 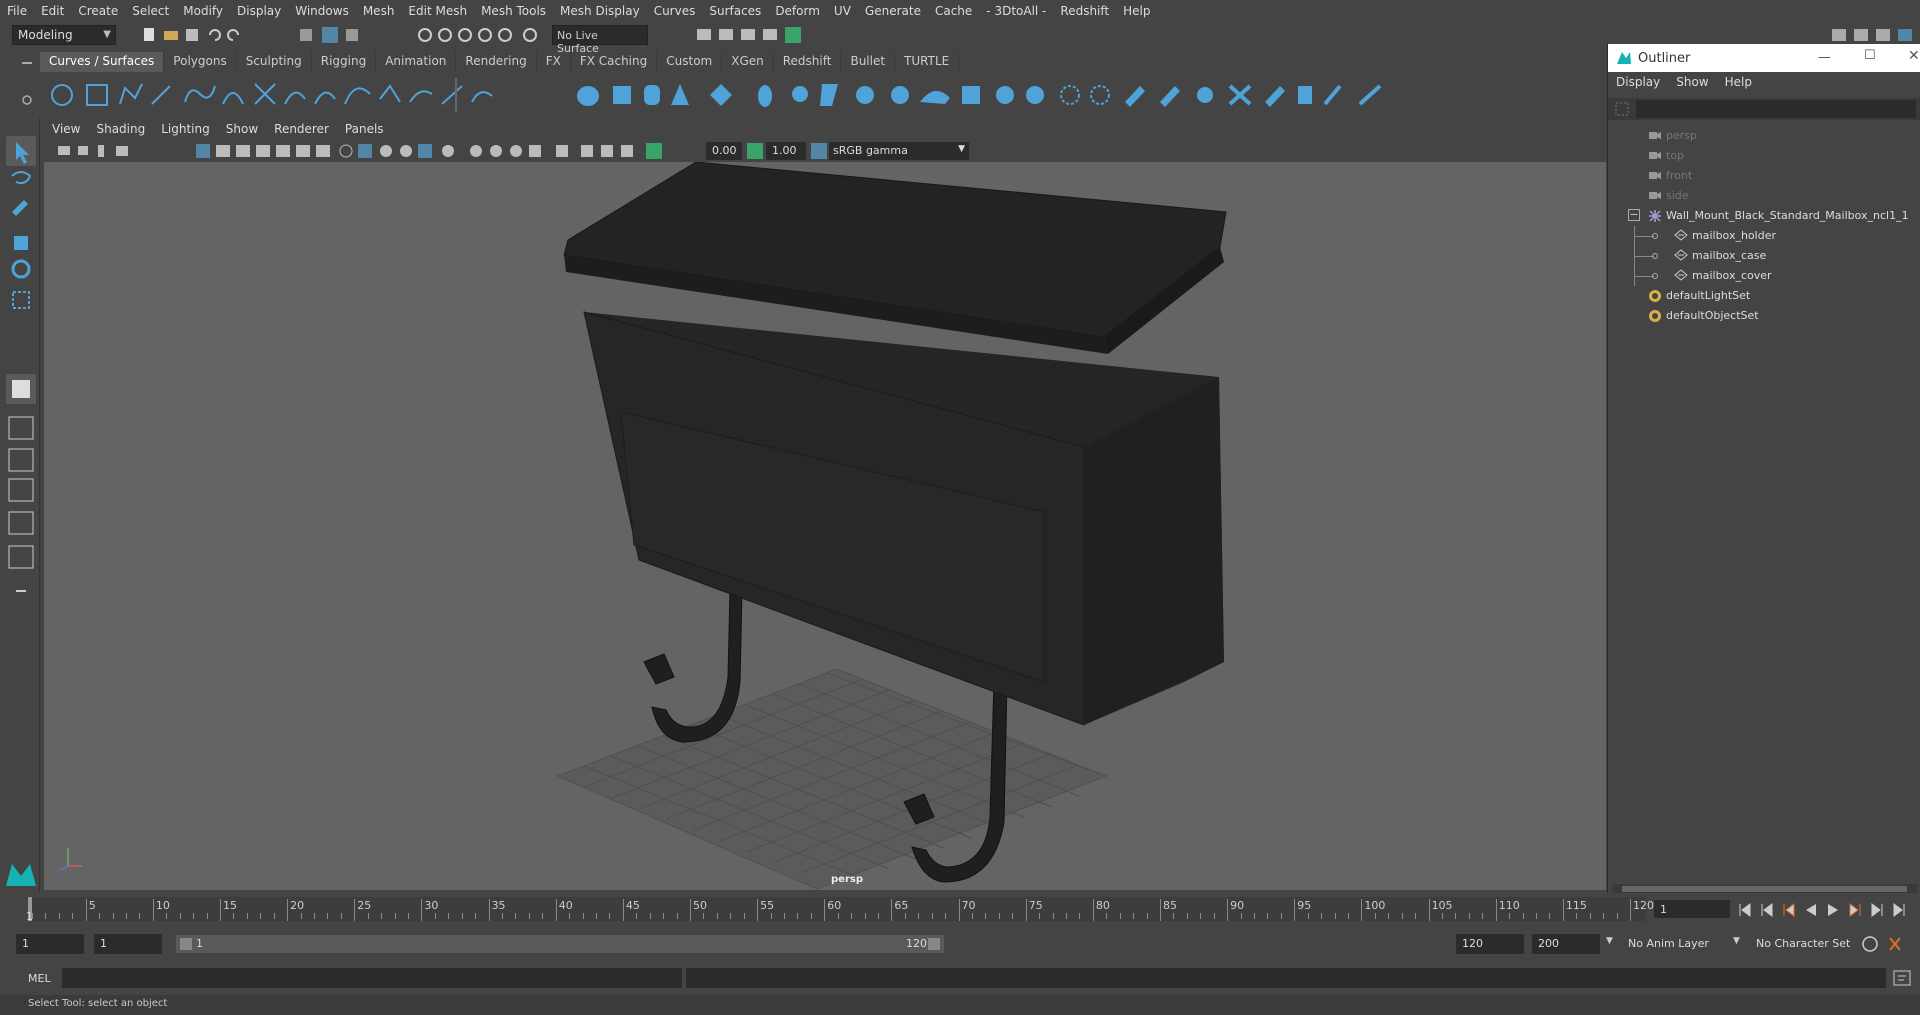 I want to click on mel-label: MEL, so click(x=39, y=978).